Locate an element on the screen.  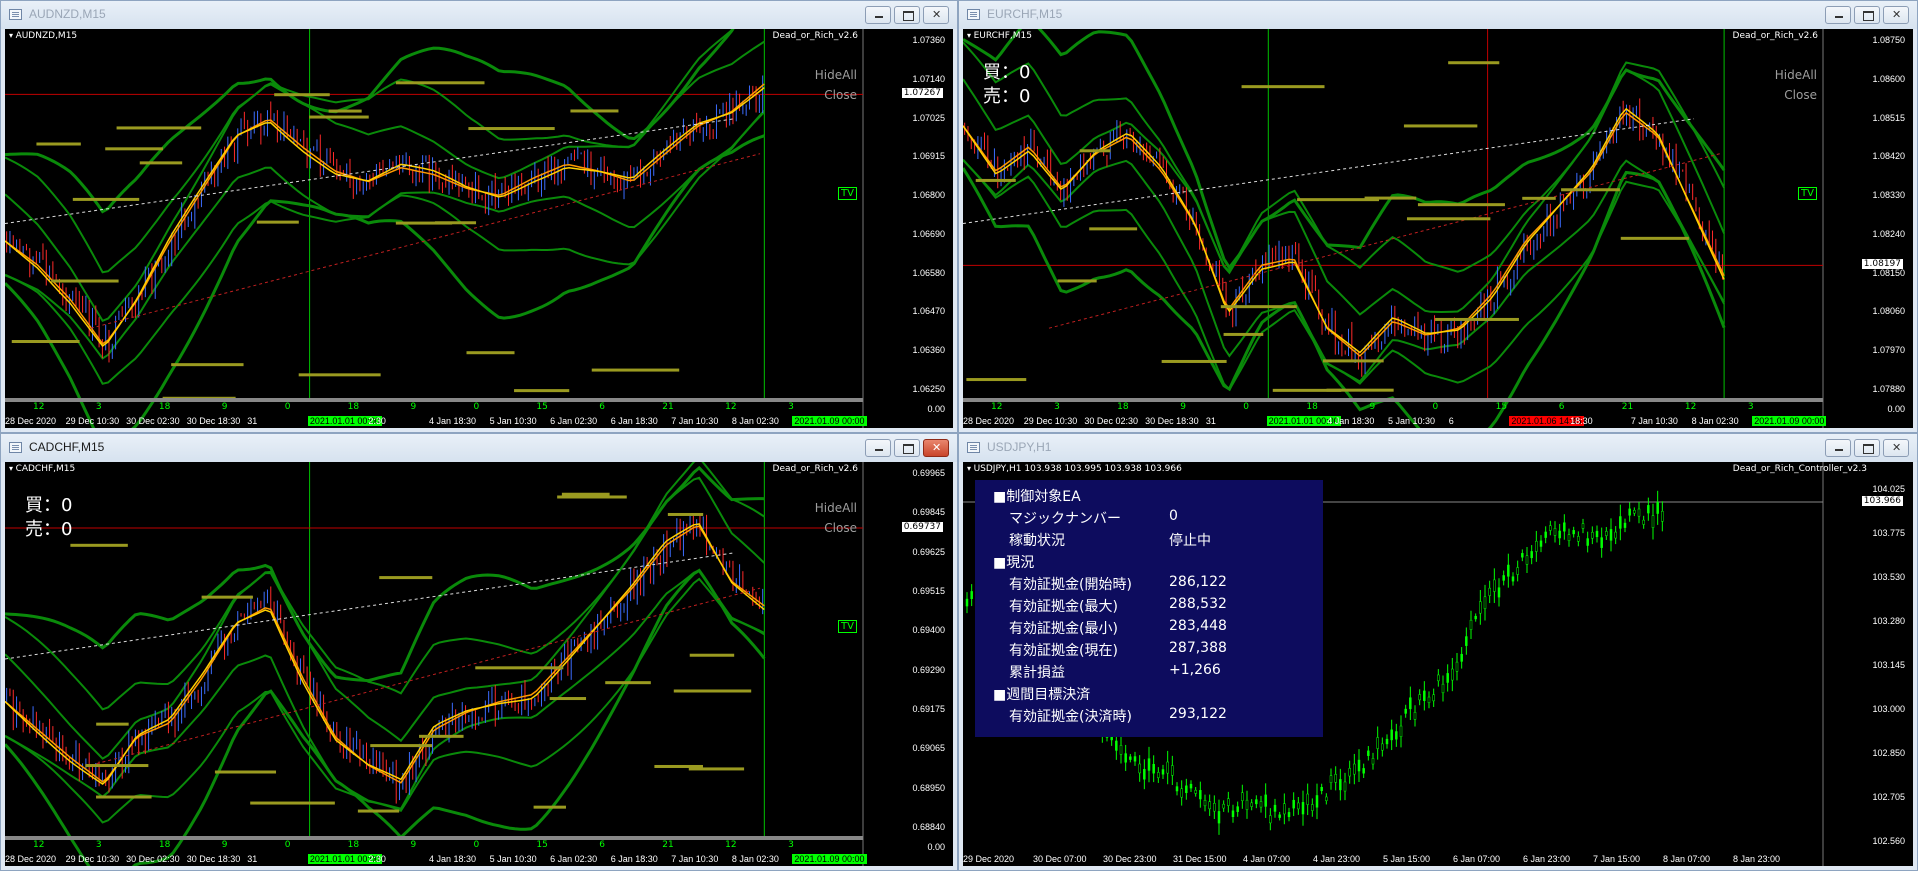
section-target-ea: ■制御対象EA is located at coordinates (1037, 497).